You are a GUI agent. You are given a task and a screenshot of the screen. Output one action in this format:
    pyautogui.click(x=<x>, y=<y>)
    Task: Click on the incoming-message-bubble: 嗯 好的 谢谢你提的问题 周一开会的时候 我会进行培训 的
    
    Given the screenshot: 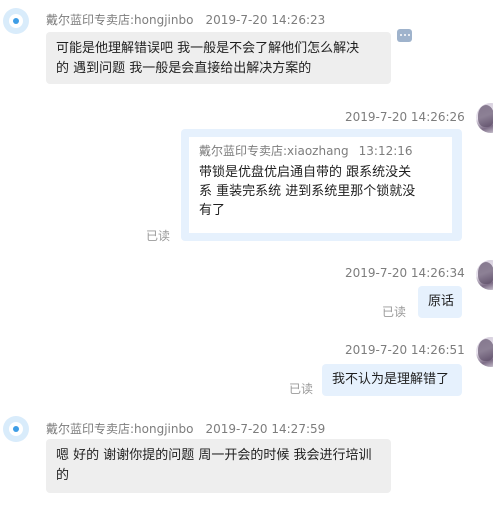 What is the action you would take?
    pyautogui.click(x=218, y=466)
    